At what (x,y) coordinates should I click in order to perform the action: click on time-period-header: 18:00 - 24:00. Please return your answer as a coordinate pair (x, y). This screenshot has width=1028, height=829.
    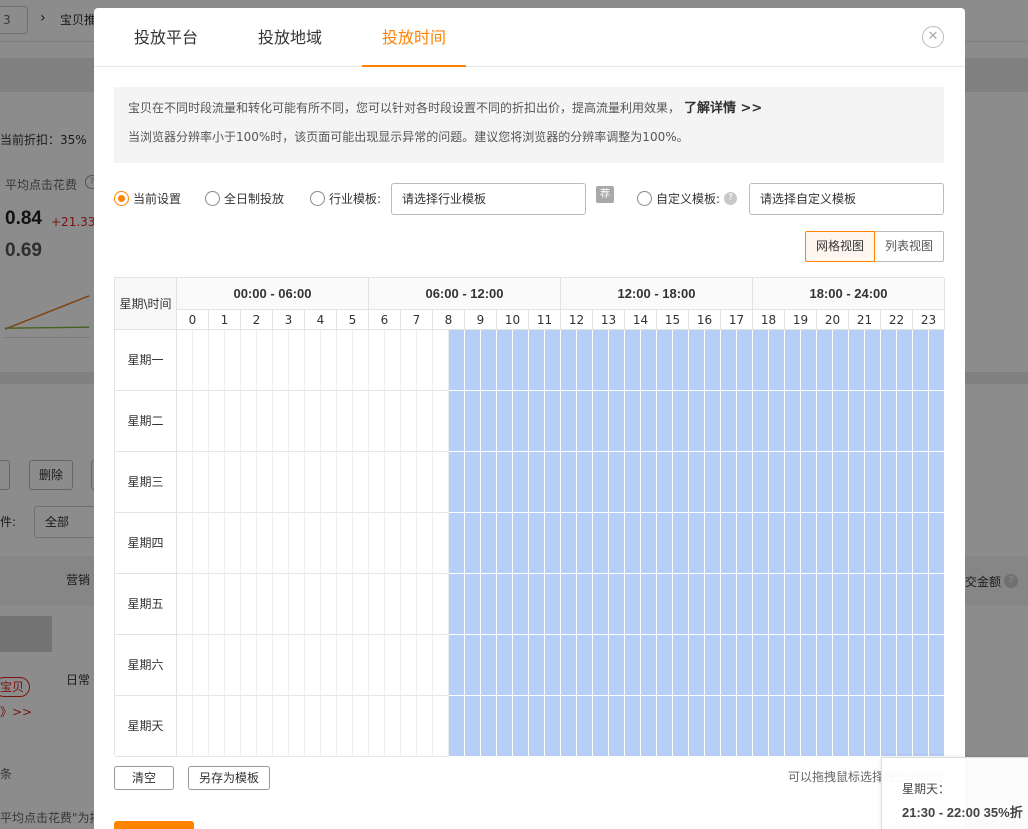
    Looking at the image, I should click on (849, 294).